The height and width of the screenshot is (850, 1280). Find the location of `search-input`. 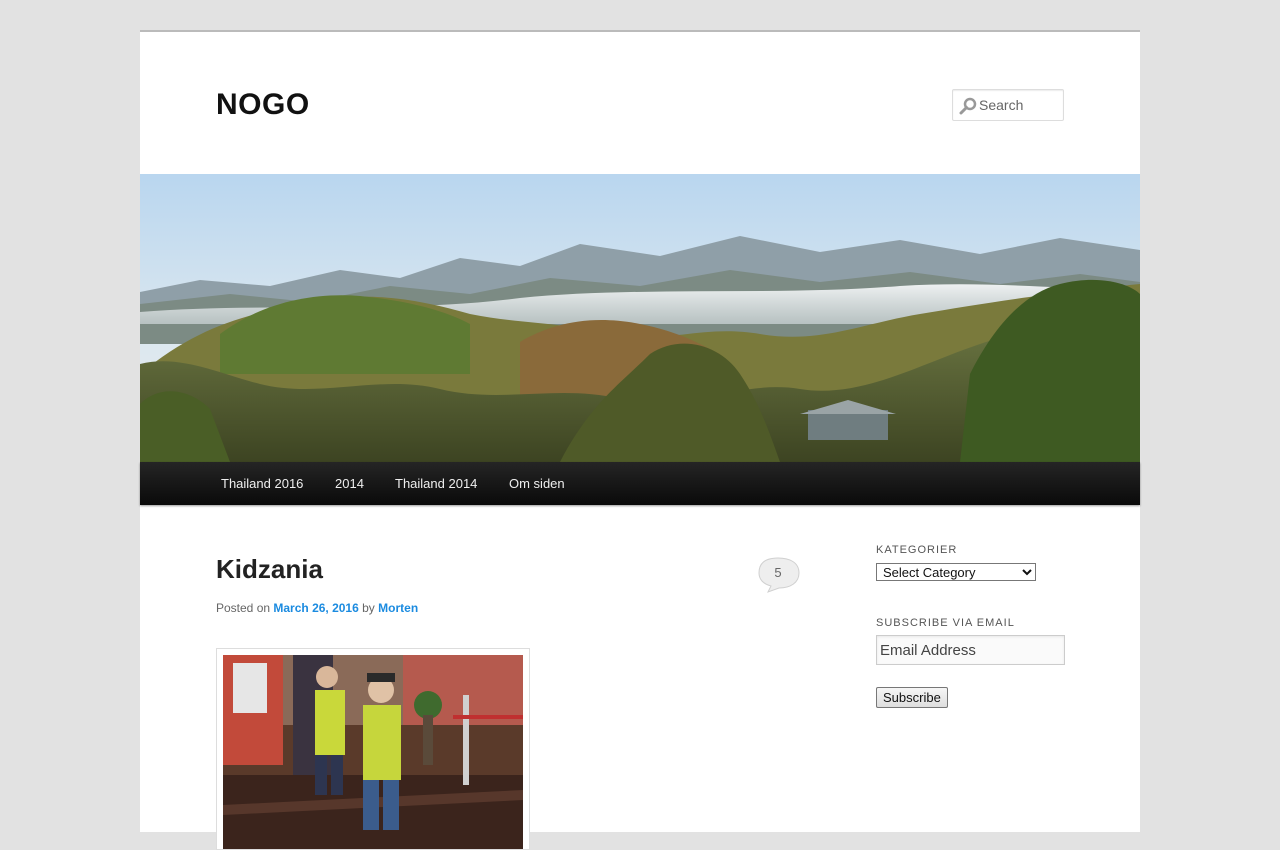

search-input is located at coordinates (1019, 105).